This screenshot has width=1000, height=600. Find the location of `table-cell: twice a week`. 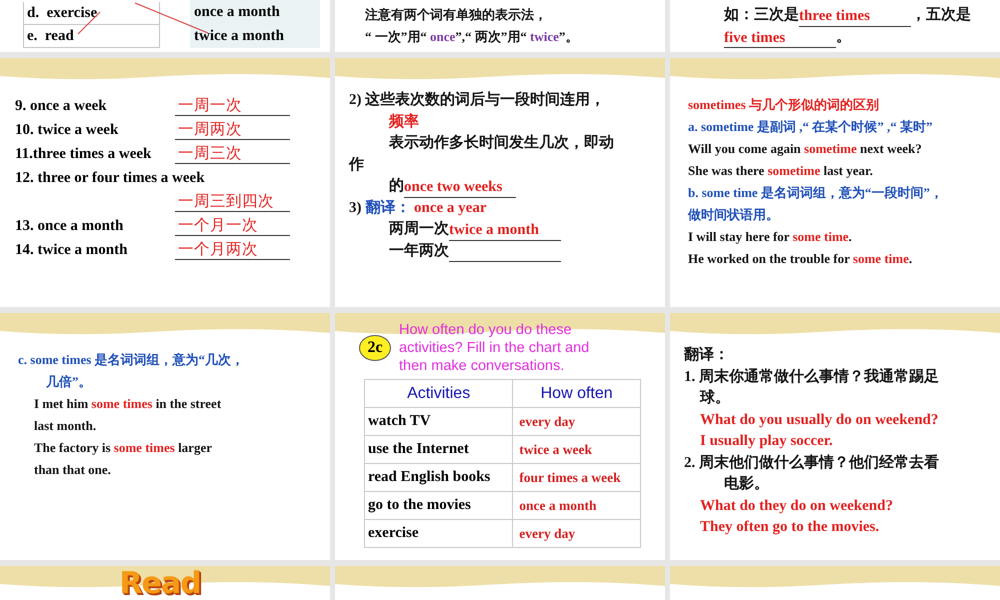

table-cell: twice a week is located at coordinates (576, 450).